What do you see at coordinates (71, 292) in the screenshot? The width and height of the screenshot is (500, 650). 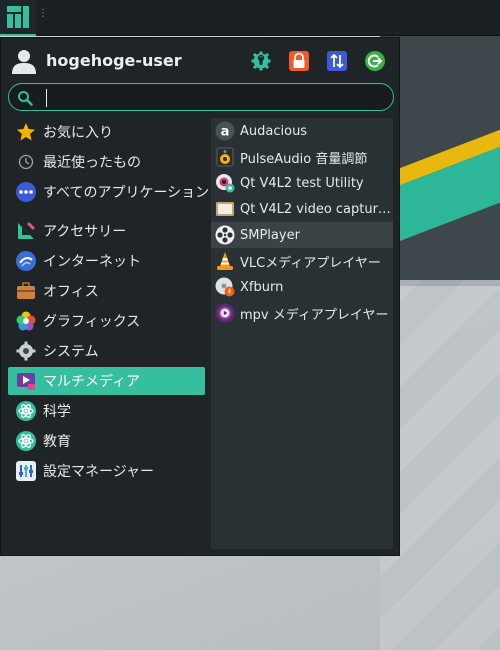 I see `category-label: オフィス` at bounding box center [71, 292].